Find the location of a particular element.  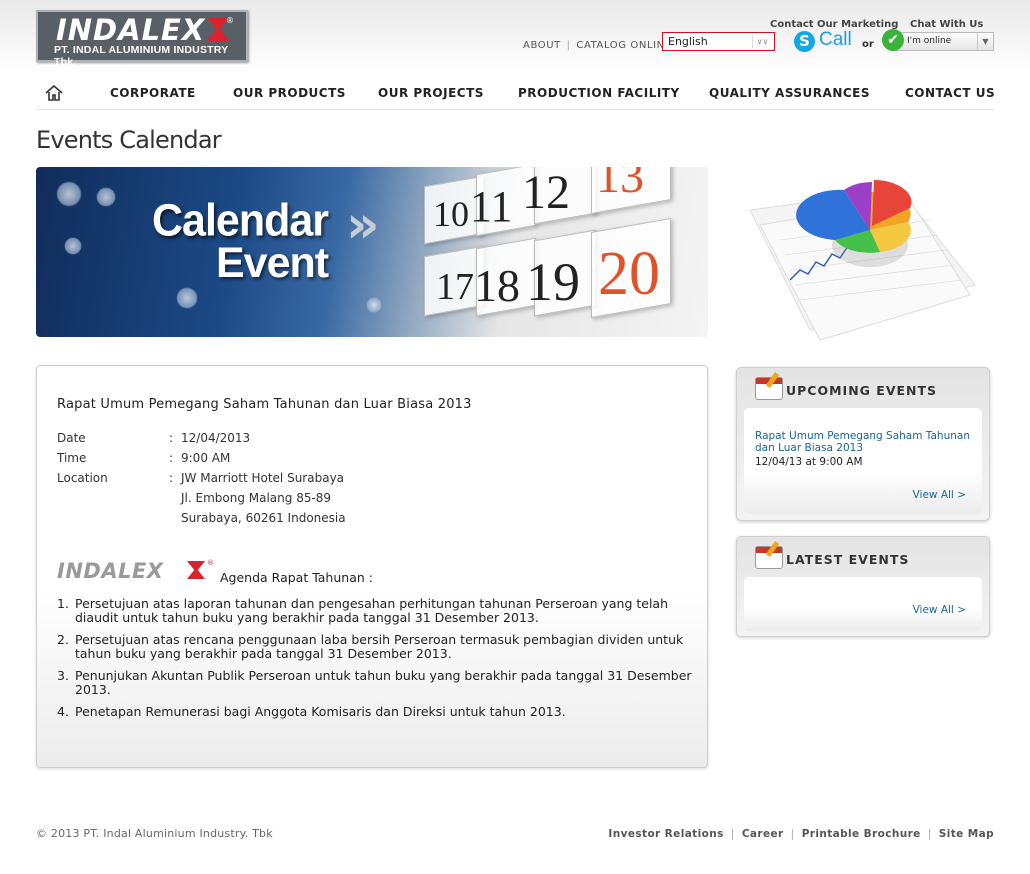

pie-chart-illustration is located at coordinates (862, 260).